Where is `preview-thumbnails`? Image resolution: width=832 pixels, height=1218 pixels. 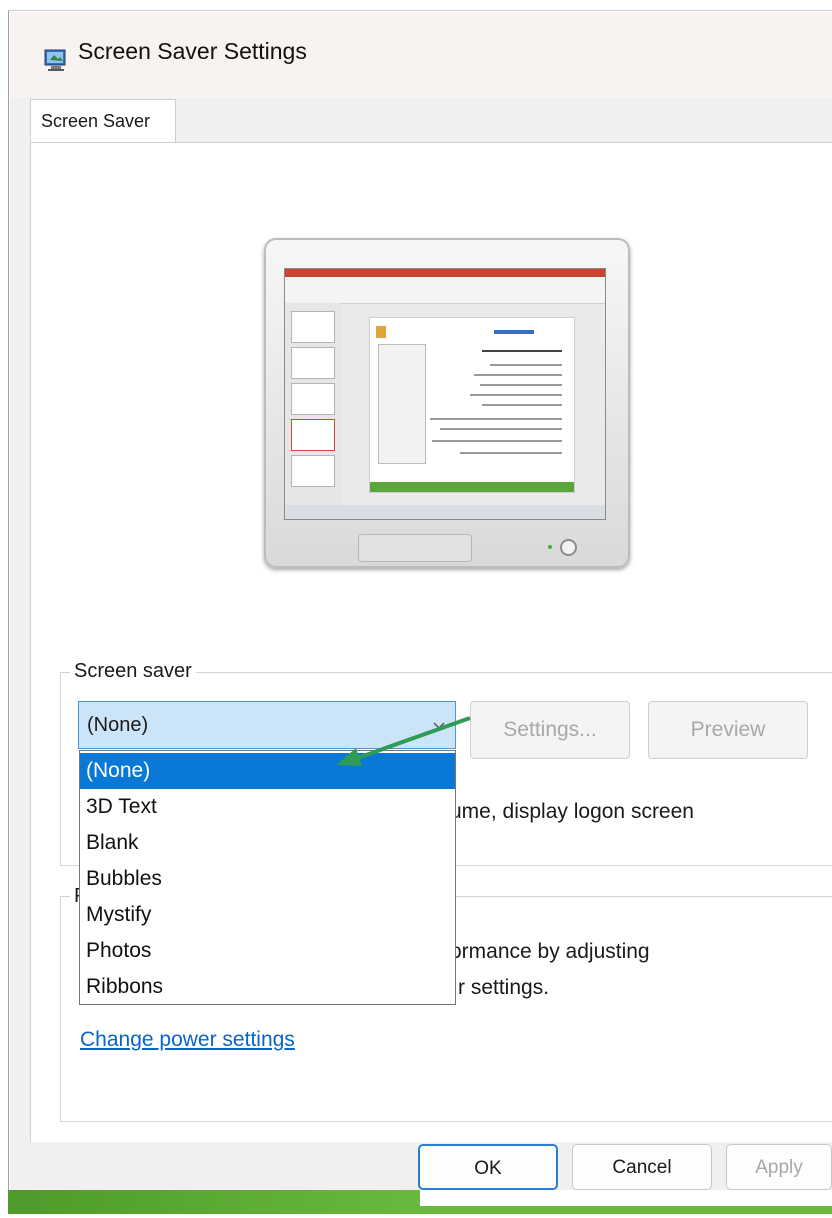
preview-thumbnails is located at coordinates (313, 404).